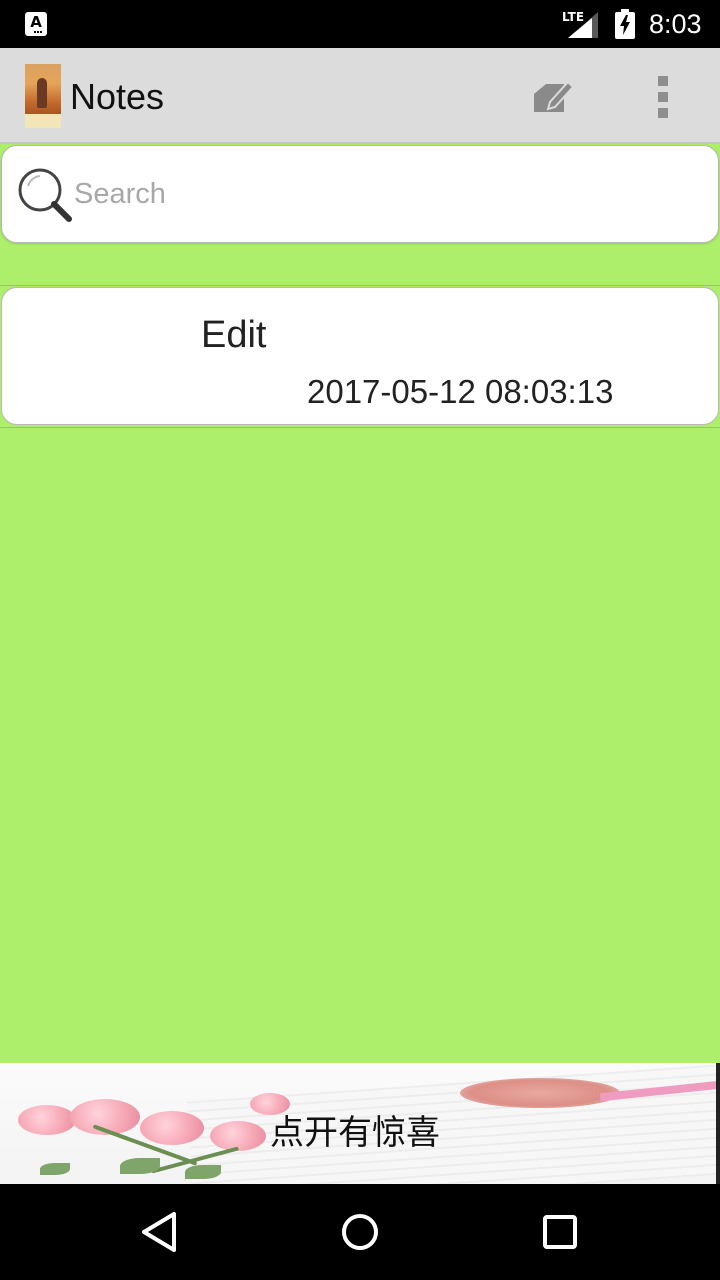  I want to click on search-input, so click(384, 194).